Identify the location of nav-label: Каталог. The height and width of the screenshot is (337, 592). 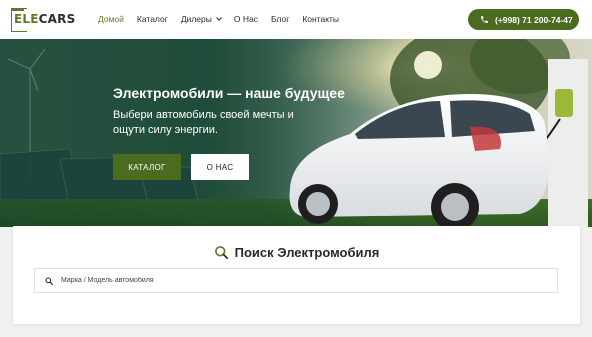
(152, 19).